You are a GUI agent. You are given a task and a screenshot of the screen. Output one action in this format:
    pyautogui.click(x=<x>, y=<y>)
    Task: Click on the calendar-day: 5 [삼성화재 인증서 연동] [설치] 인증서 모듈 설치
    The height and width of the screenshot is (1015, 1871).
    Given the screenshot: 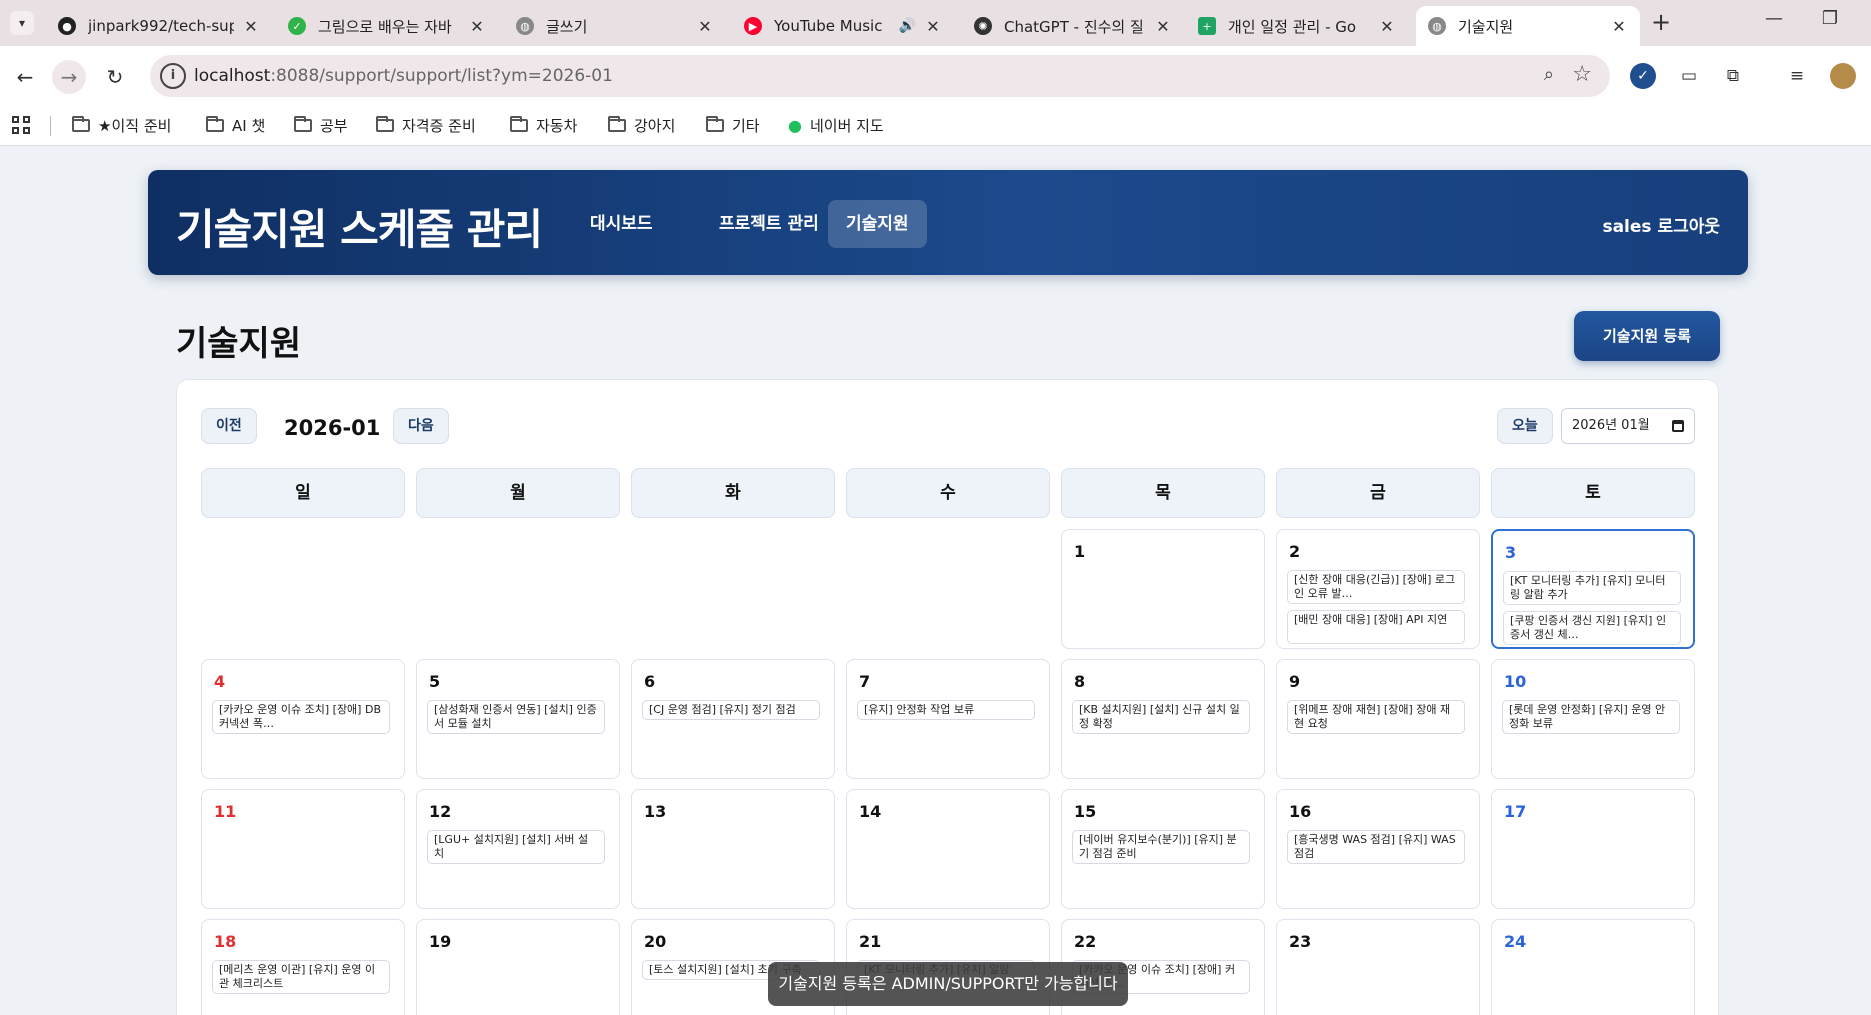 What is the action you would take?
    pyautogui.click(x=518, y=719)
    